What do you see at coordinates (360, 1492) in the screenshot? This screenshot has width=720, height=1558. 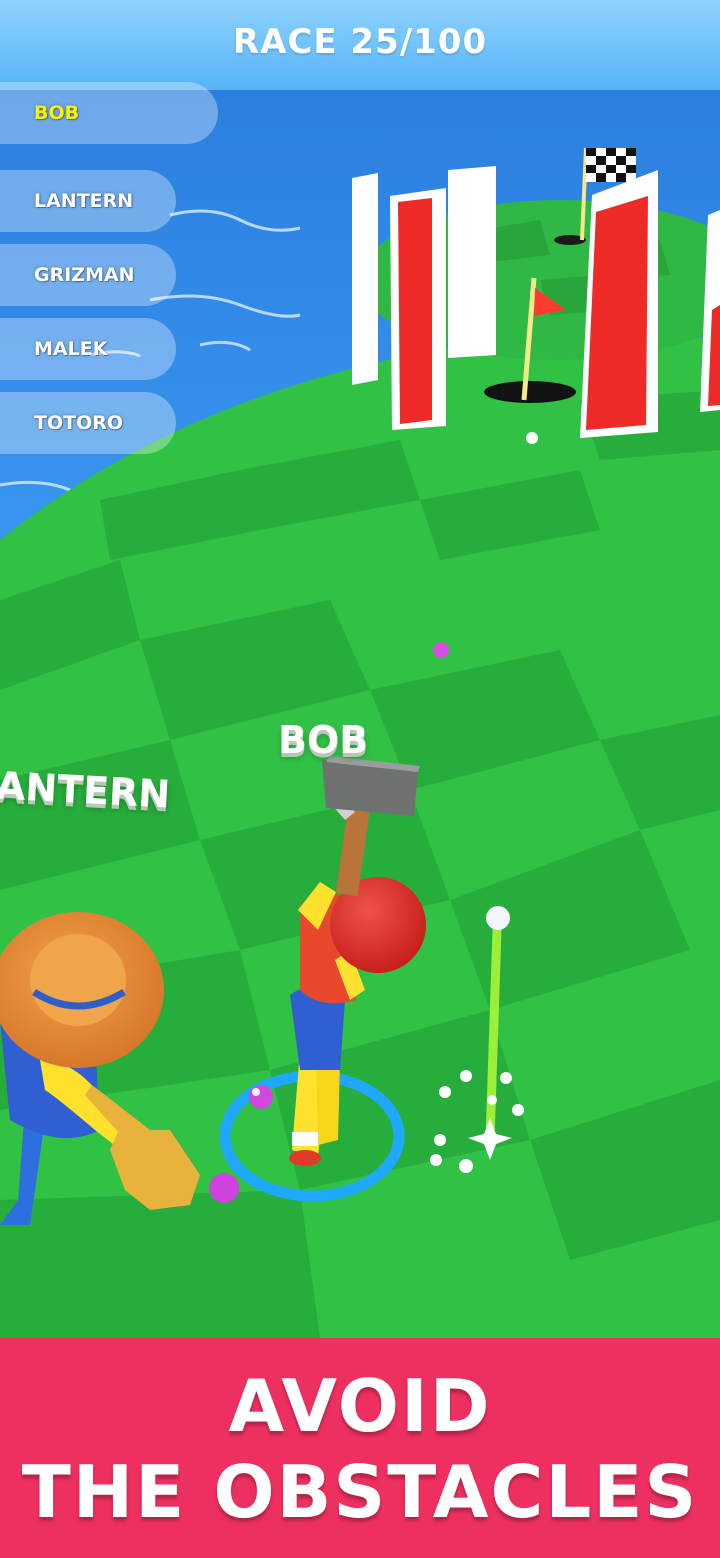 I see `banner-headline-2: THE OBSTACLES` at bounding box center [360, 1492].